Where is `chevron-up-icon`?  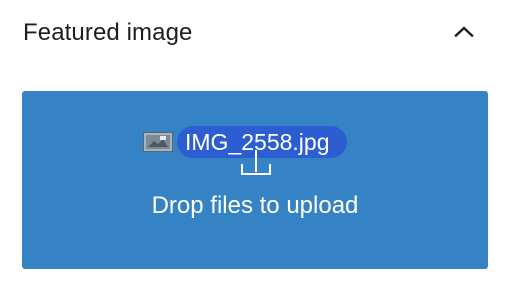 chevron-up-icon is located at coordinates (464, 32).